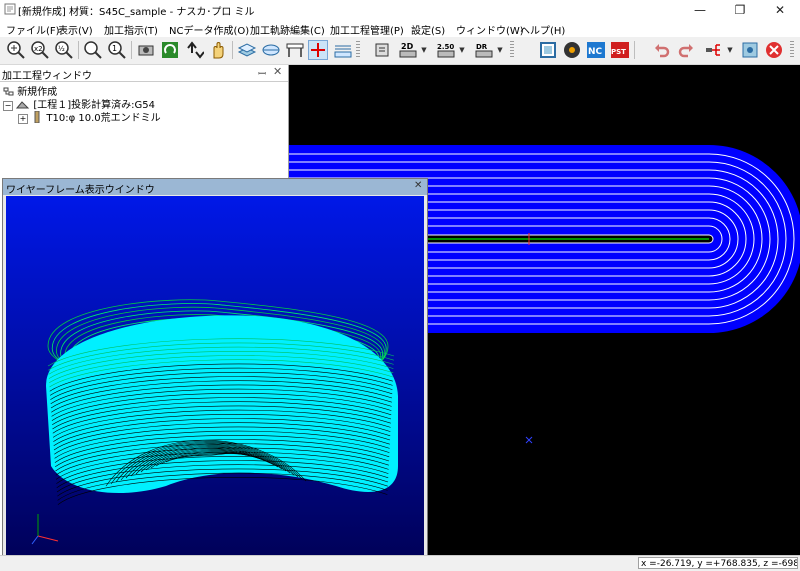  I want to click on title-bar: [新規作成] 材質：S45C_sample - ナスカ･プロ ミル — ❐ ✕, so click(400, 10).